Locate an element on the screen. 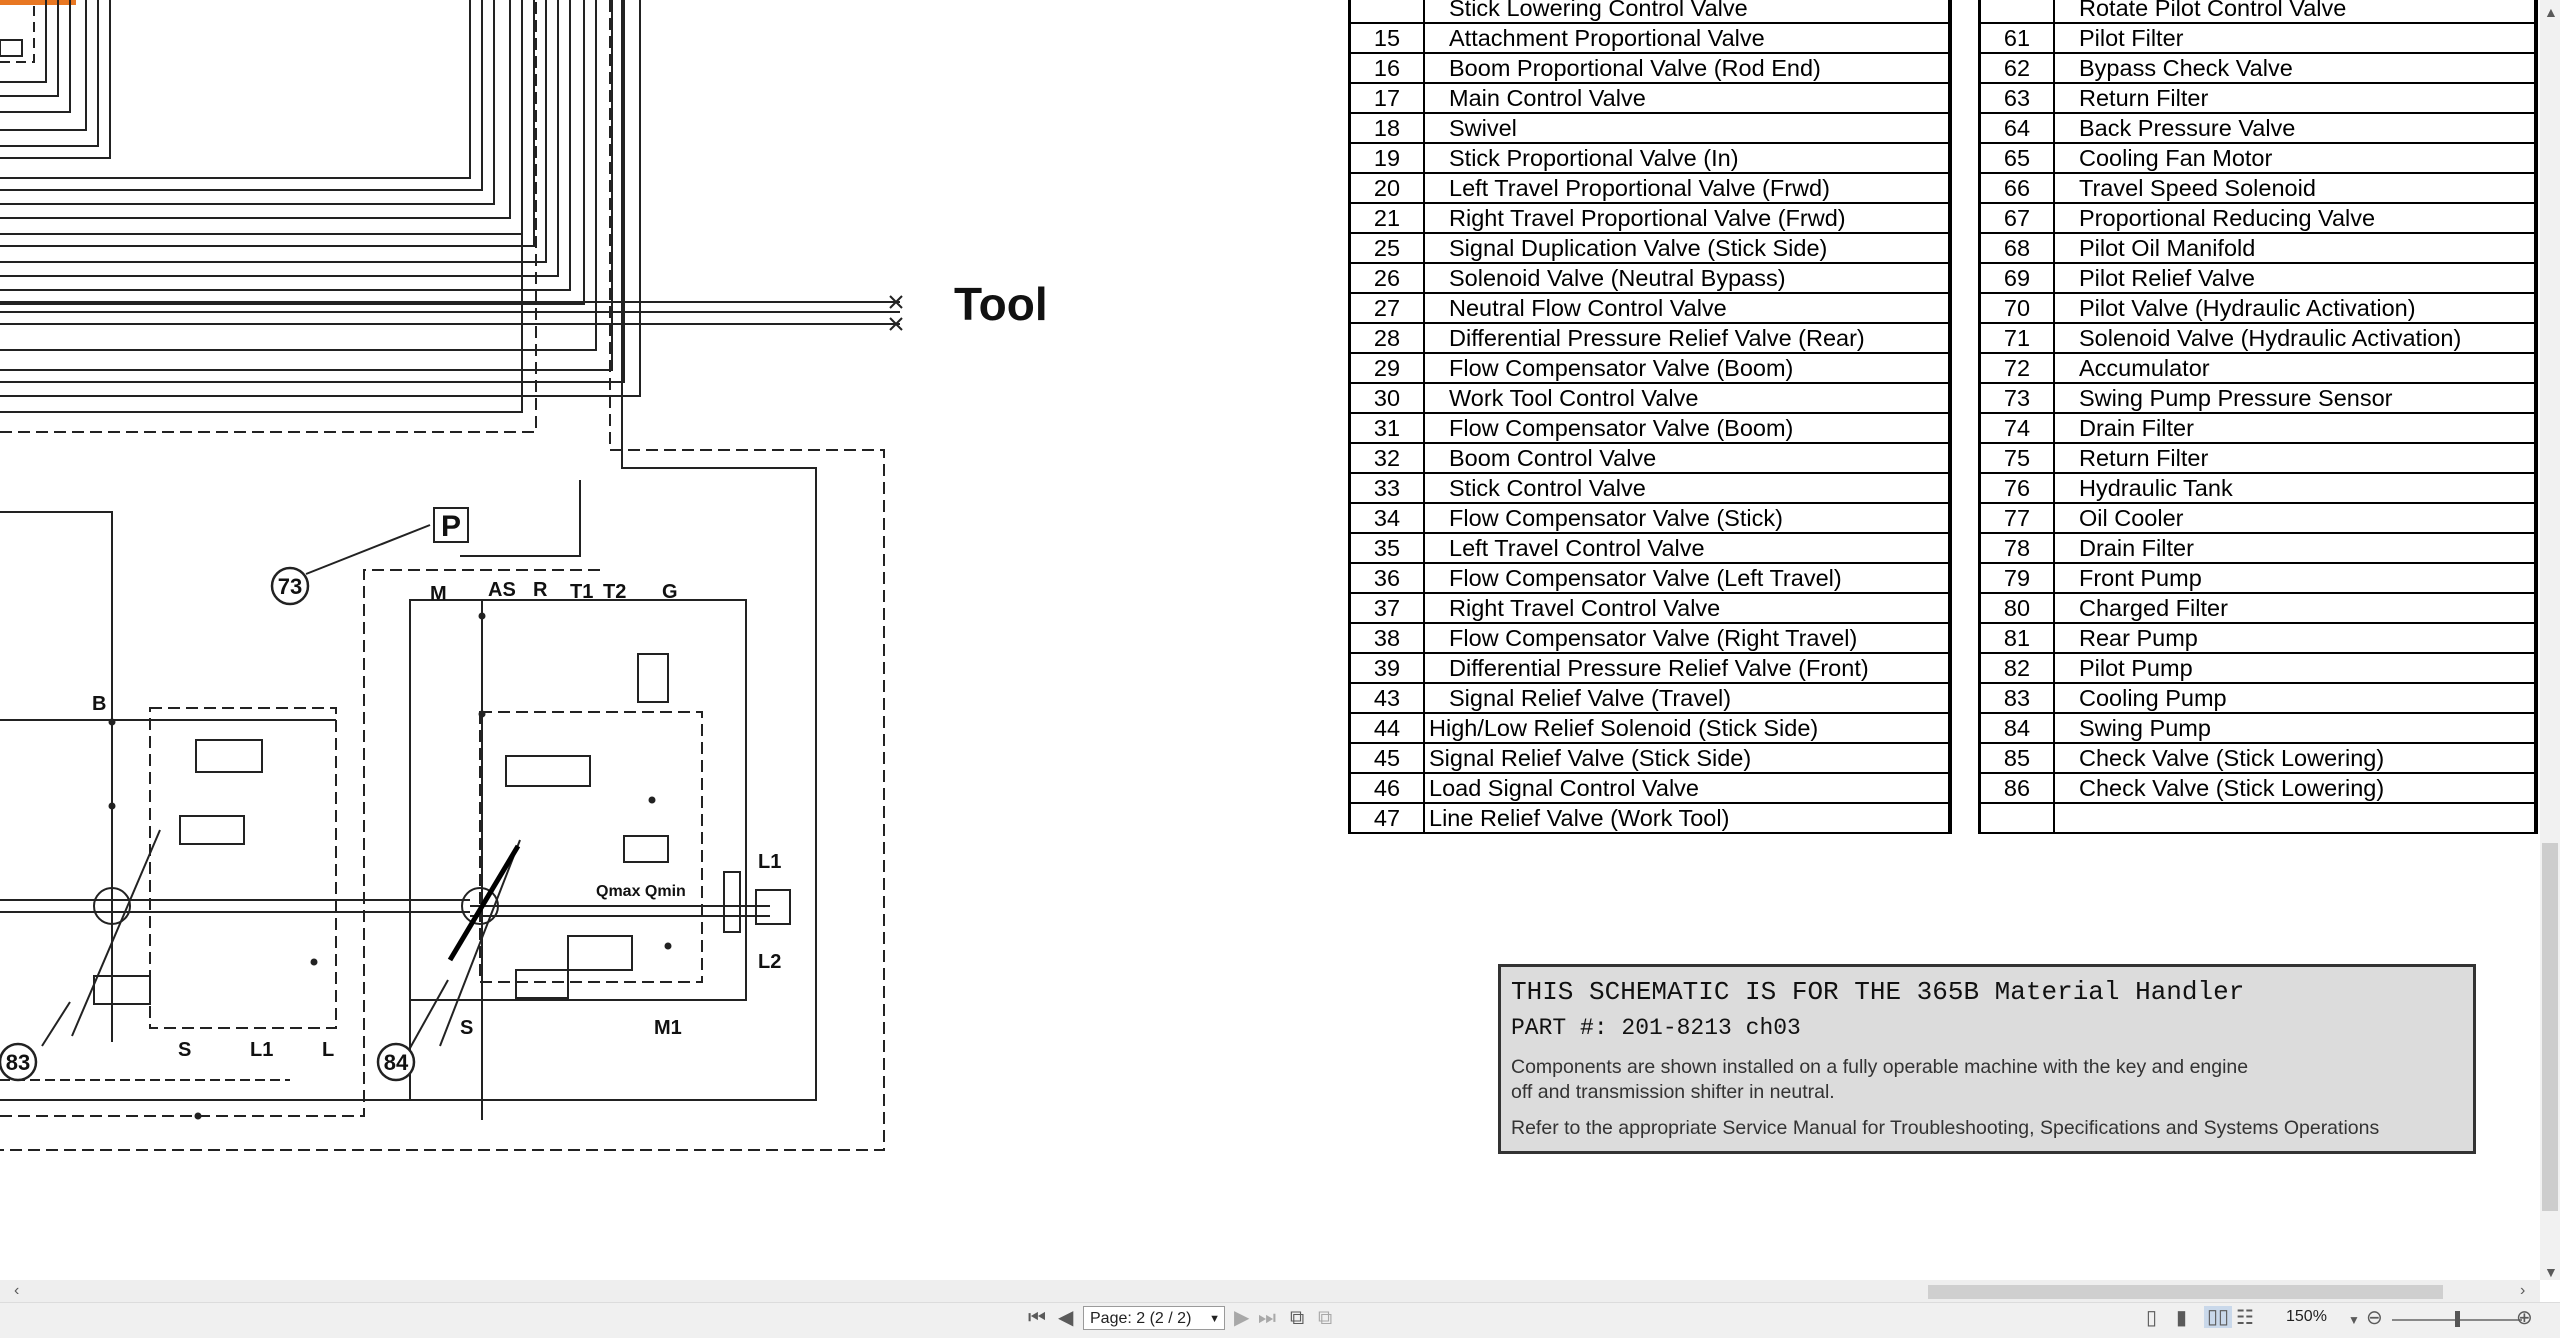 This screenshot has height=1338, width=2560. scroll-right-icon: › is located at coordinates (2522, 1291).